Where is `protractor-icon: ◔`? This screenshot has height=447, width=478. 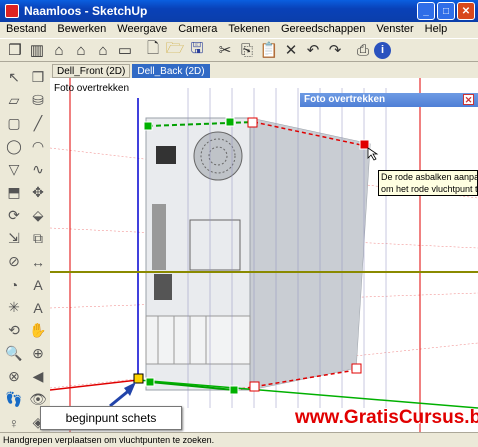 protractor-icon: ◔ is located at coordinates (14, 284).